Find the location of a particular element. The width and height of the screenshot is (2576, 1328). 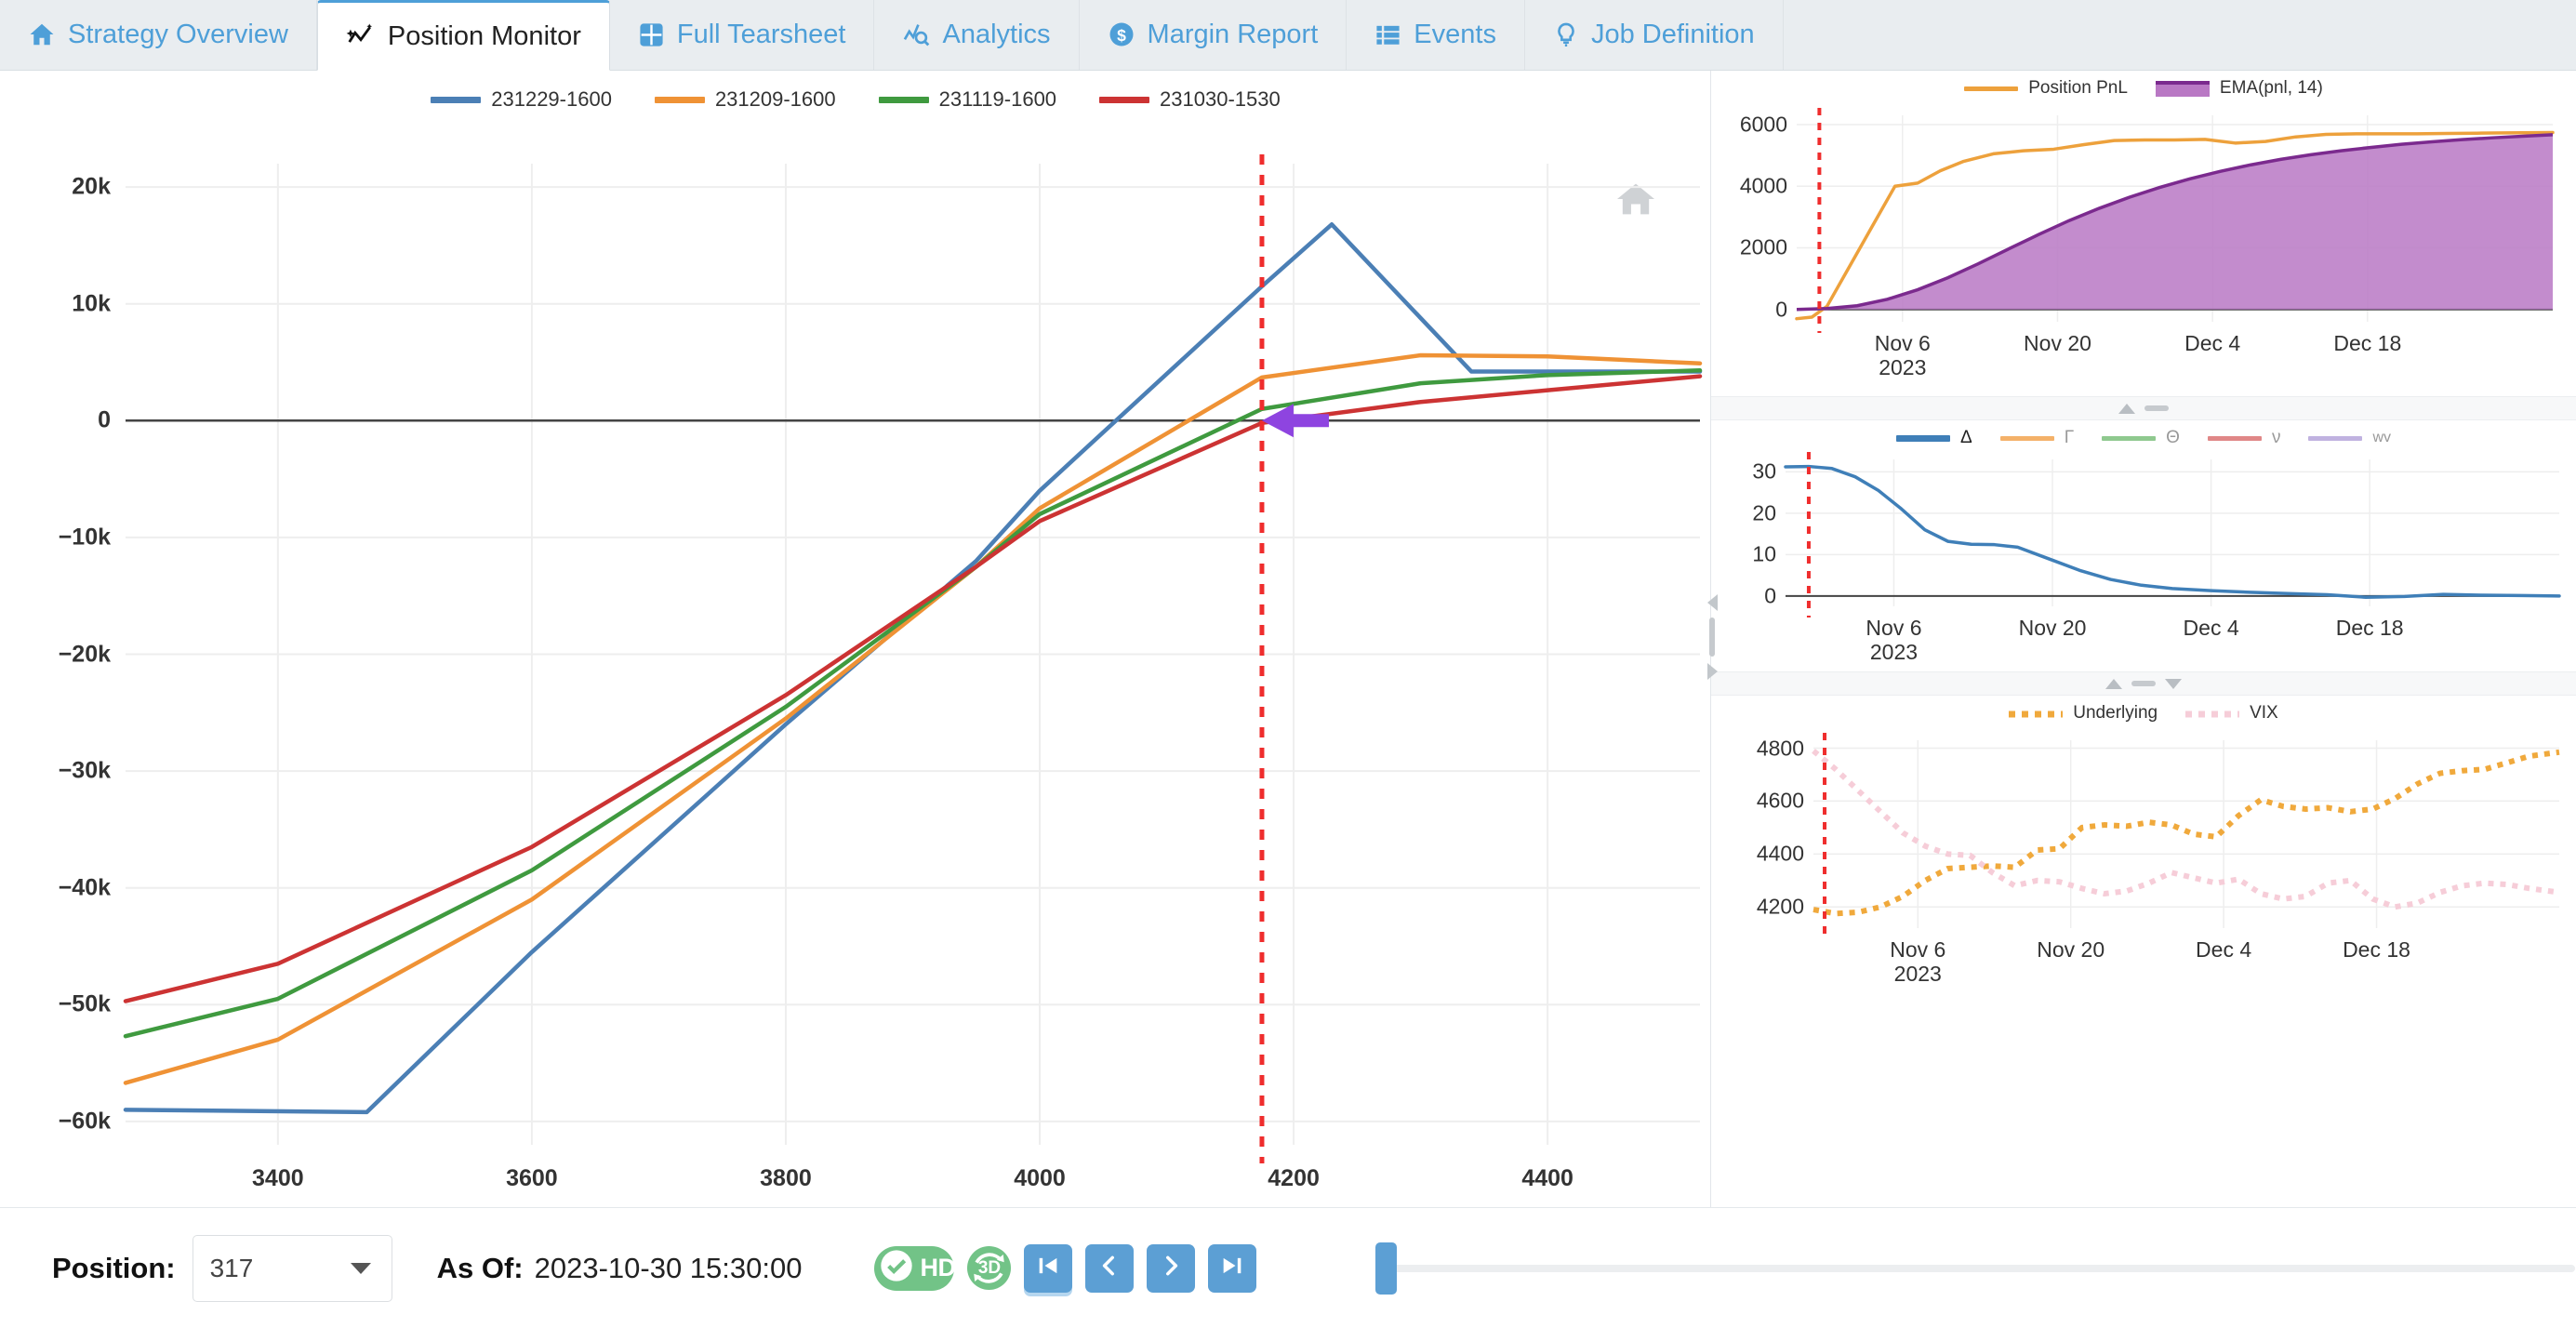

tab-full-tearsheet: Full Tearsheet is located at coordinates (742, 35).